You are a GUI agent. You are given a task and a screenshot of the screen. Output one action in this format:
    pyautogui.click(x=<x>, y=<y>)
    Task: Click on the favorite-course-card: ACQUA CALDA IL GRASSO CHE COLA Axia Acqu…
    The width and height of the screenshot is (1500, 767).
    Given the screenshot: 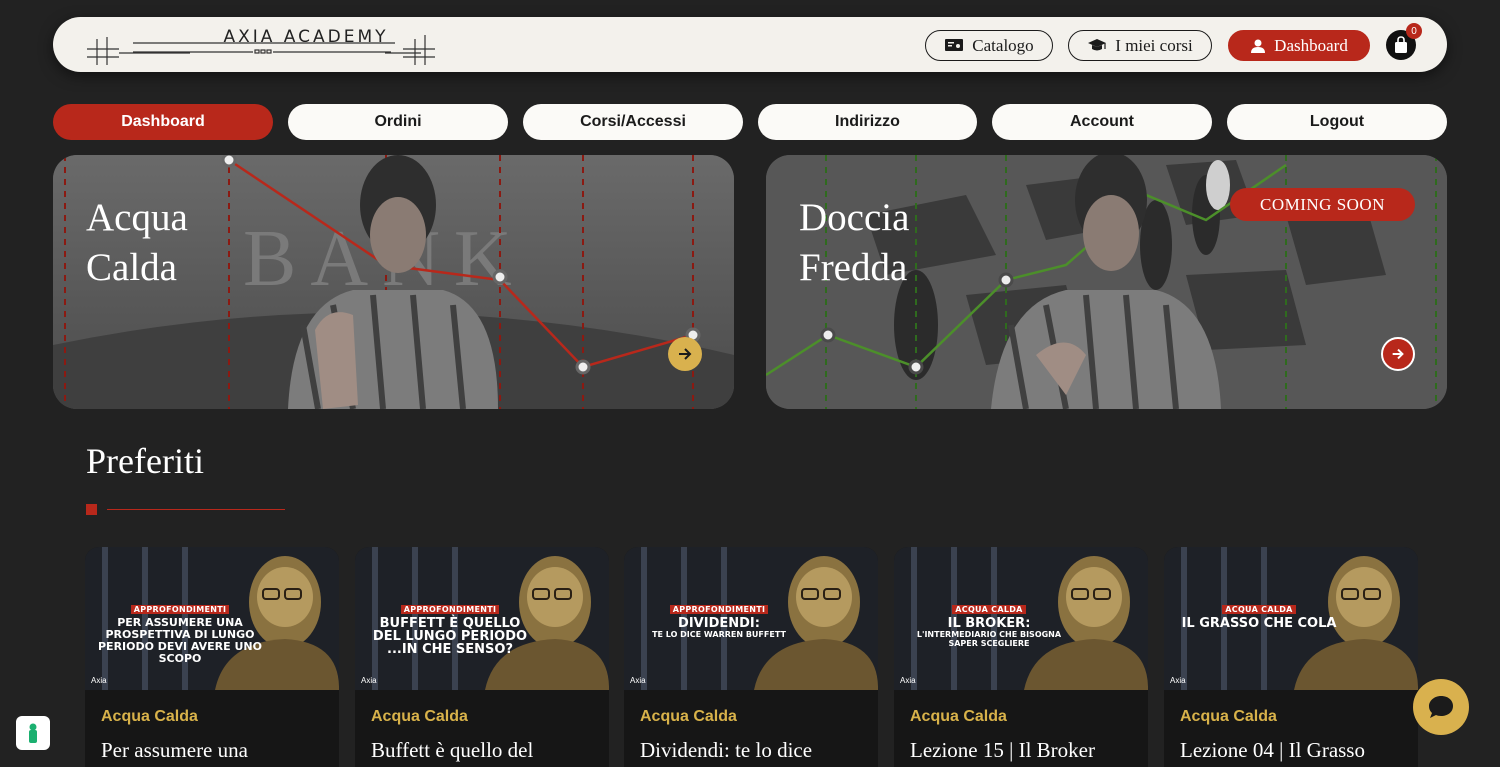 What is the action you would take?
    pyautogui.click(x=1291, y=657)
    